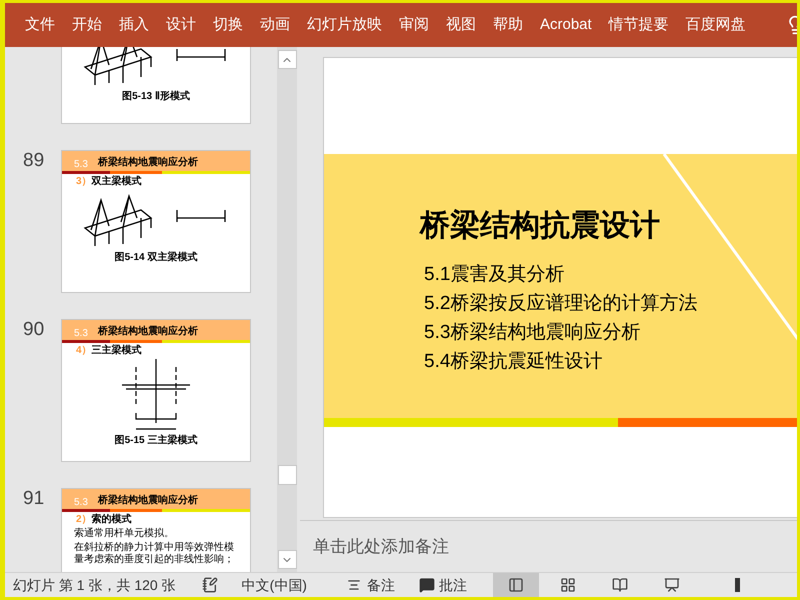 The height and width of the screenshot is (600, 800). What do you see at coordinates (109, 351) in the screenshot?
I see `slide-subheading: 4）三主梁模式` at bounding box center [109, 351].